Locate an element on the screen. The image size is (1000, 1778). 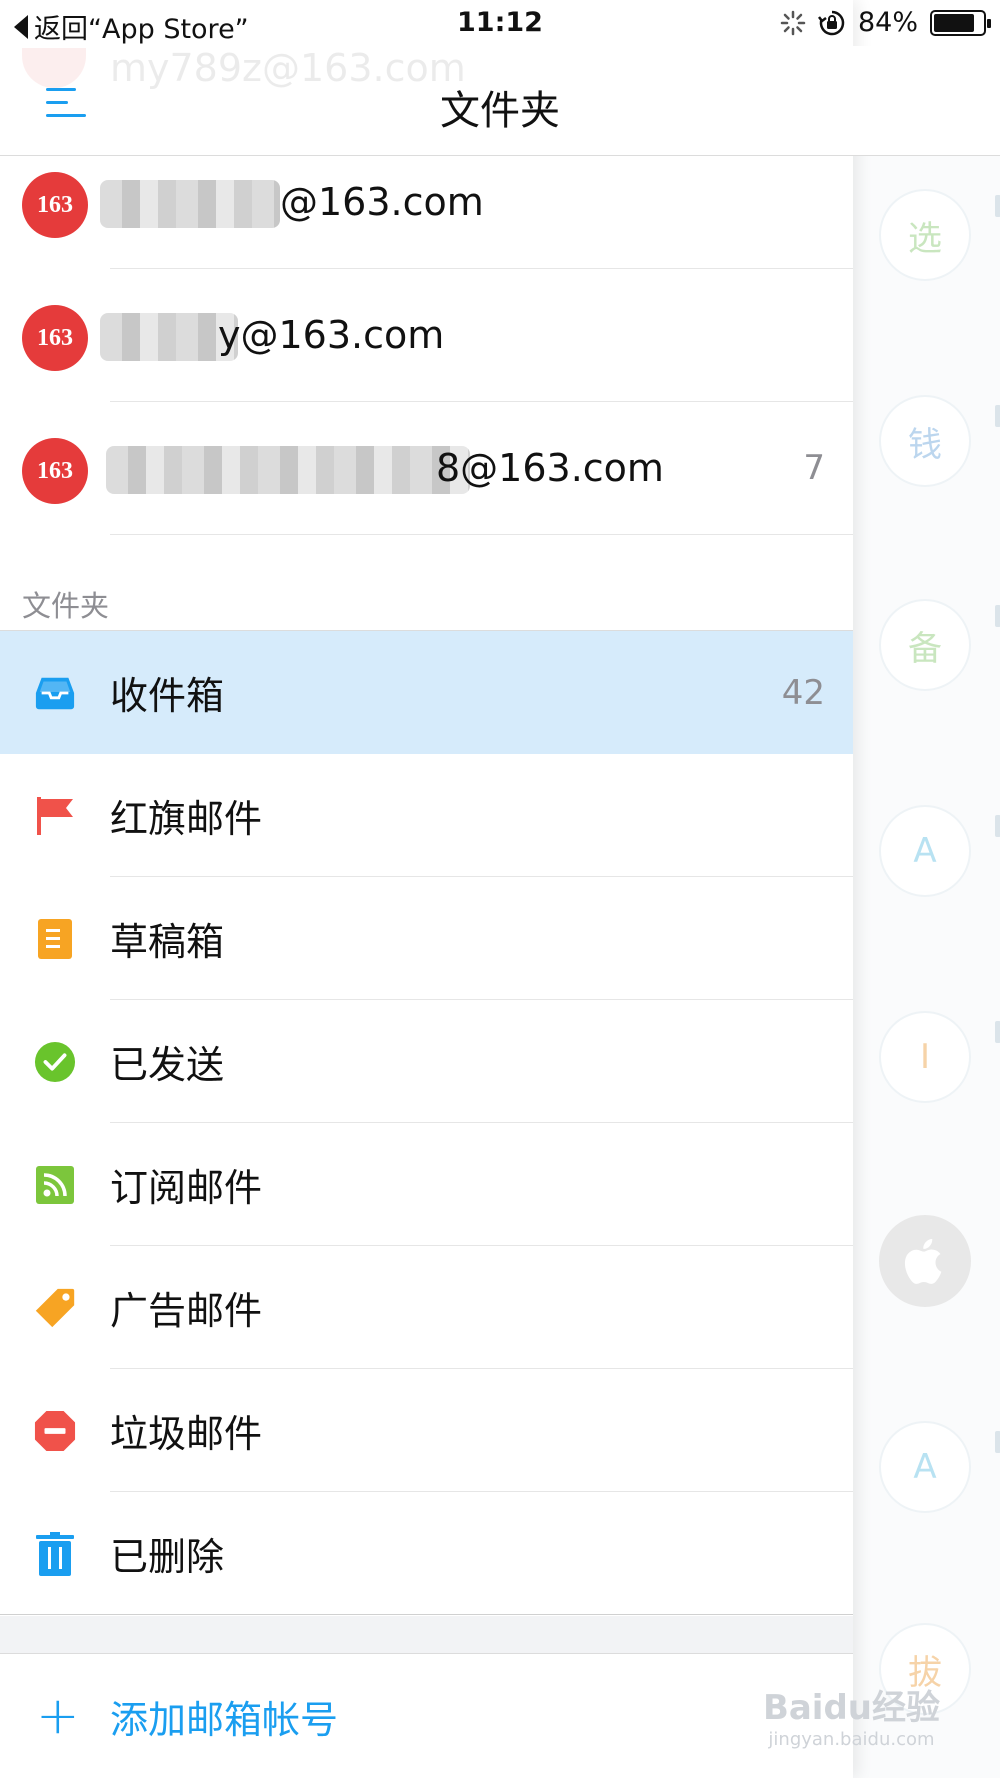
sender-avatar: I is located at coordinates (925, 1057).